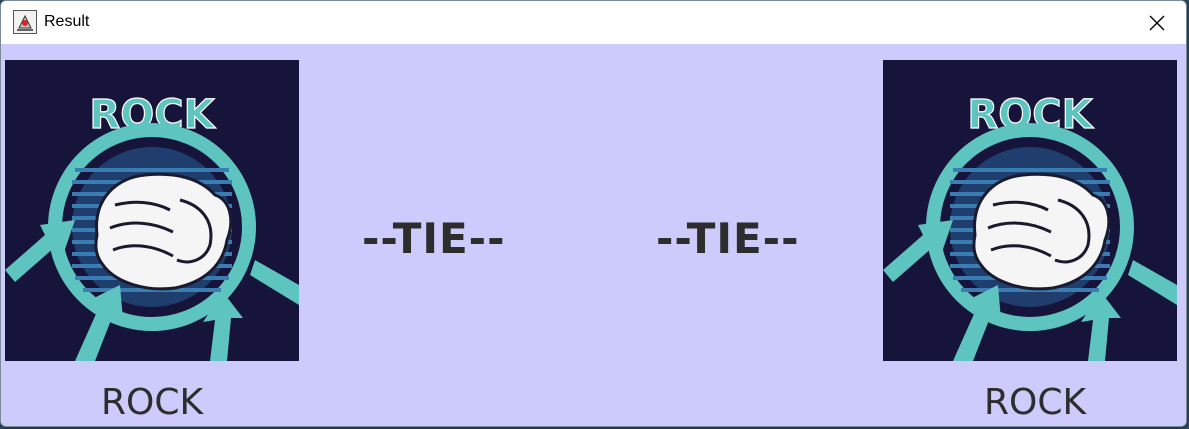 The height and width of the screenshot is (429, 1189). I want to click on computer-choice-label: ROCK, so click(1035, 402).